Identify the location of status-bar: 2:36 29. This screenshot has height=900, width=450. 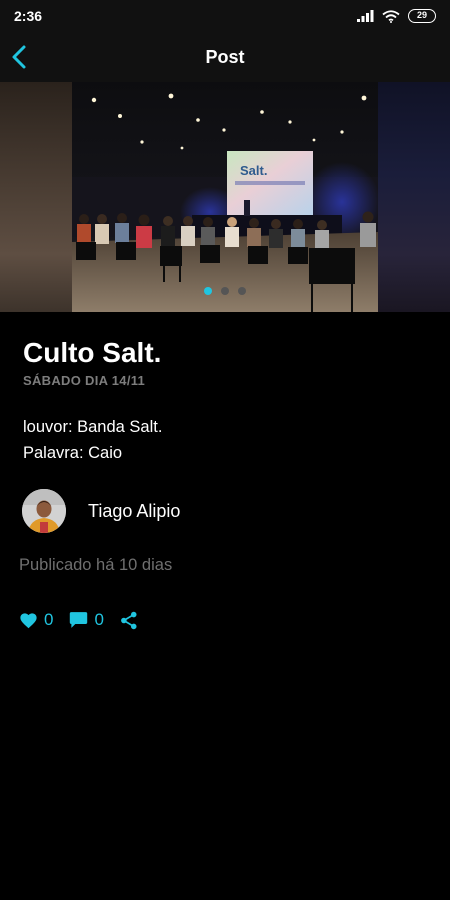
(225, 16).